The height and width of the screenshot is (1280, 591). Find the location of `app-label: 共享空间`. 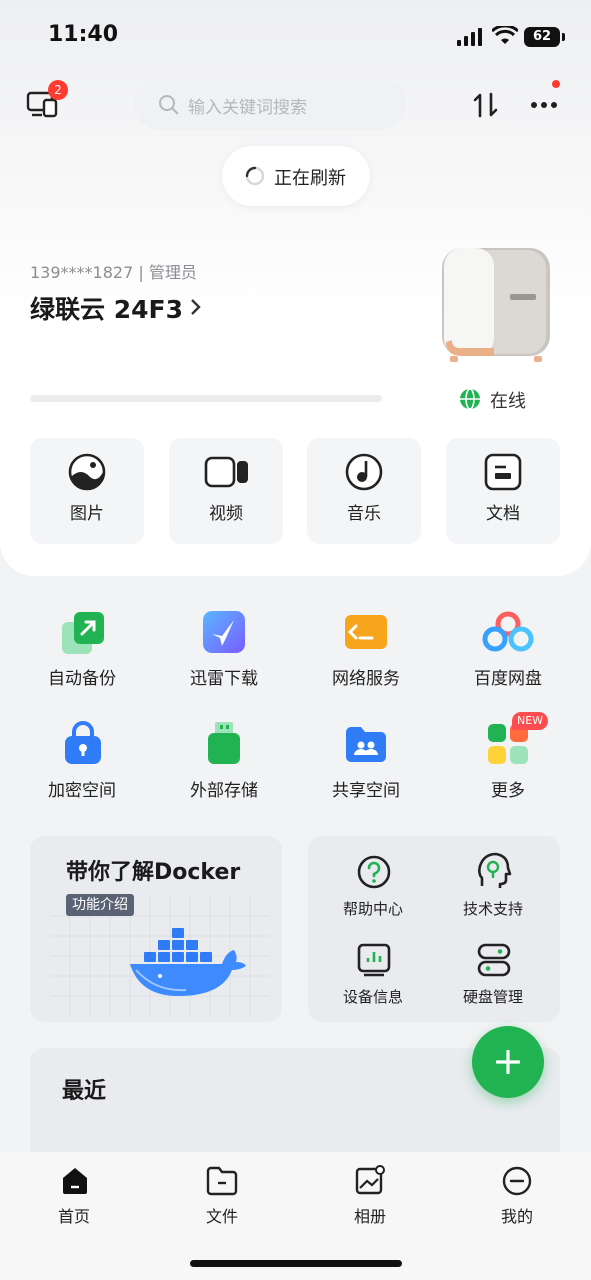

app-label: 共享空间 is located at coordinates (366, 791).